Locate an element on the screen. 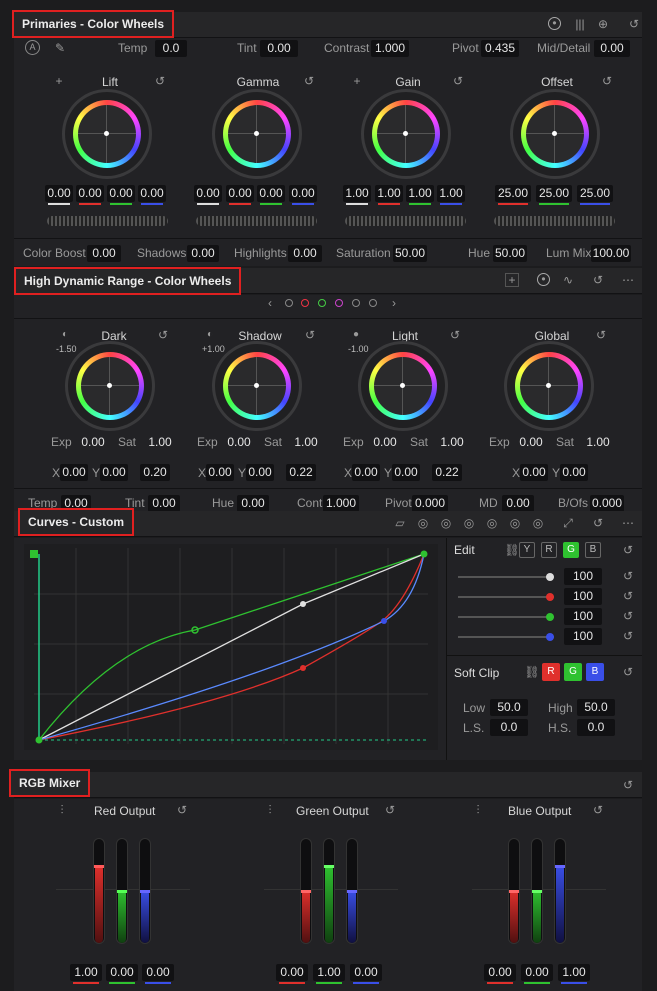  red-output-g-field: 0.00 is located at coordinates (122, 974).